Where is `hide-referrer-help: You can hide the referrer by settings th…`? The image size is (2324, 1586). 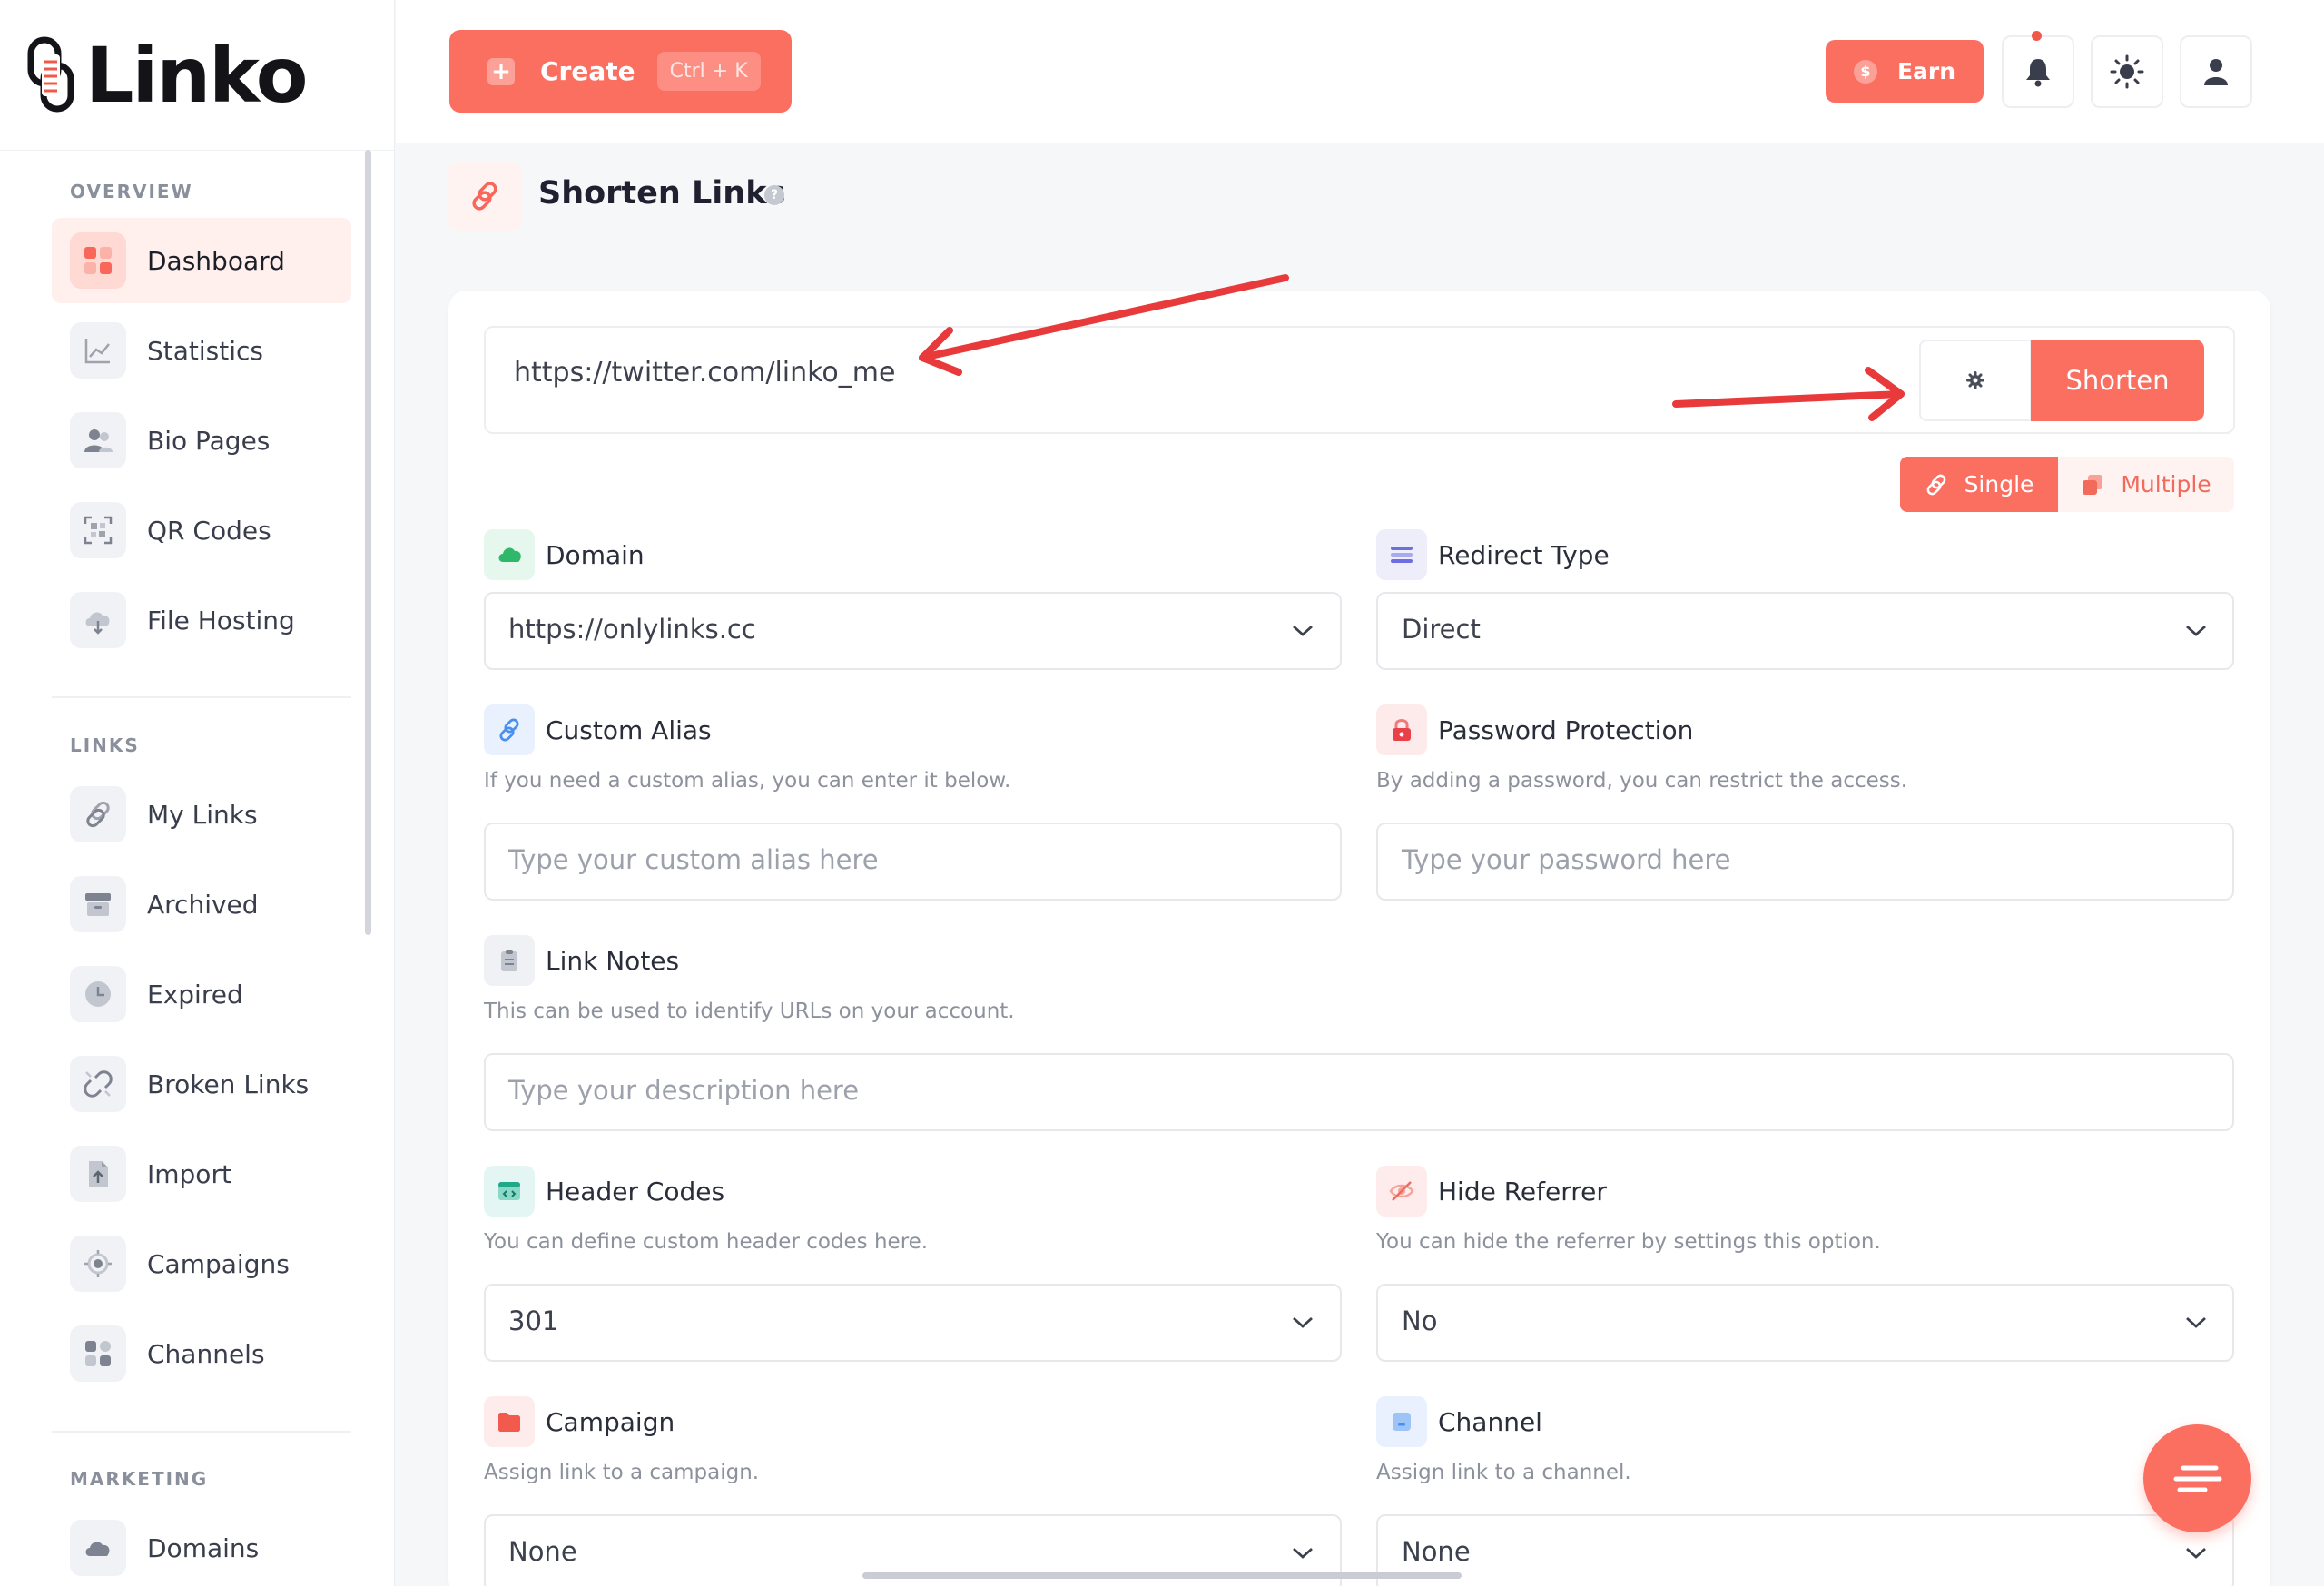 hide-referrer-help: You can hide the referrer by settings th… is located at coordinates (1628, 1242).